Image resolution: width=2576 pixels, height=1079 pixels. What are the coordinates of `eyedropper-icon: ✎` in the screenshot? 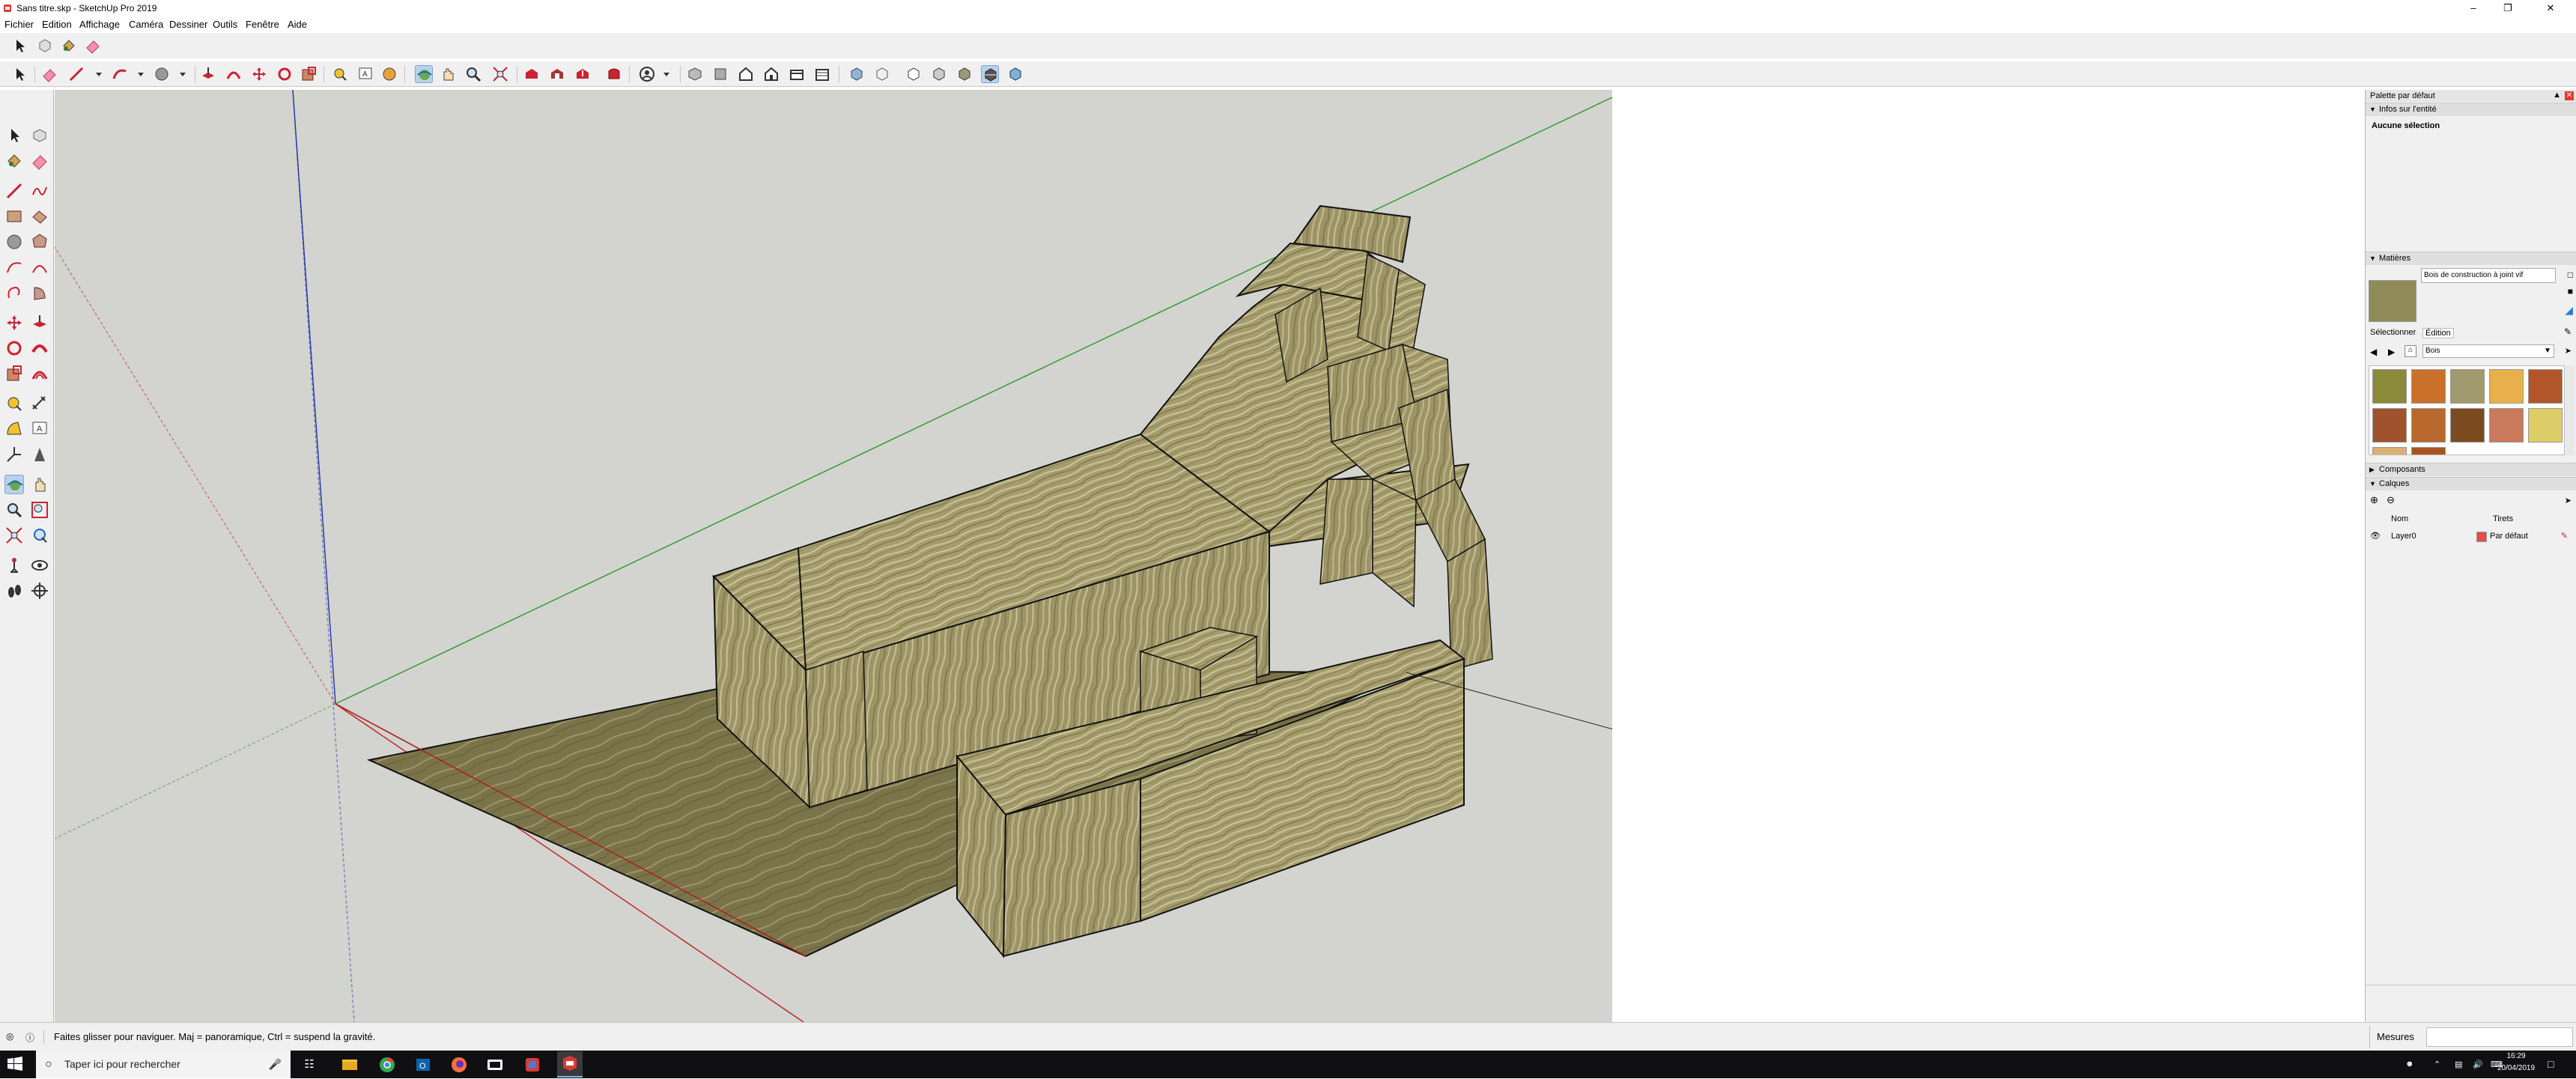 It's located at (2568, 332).